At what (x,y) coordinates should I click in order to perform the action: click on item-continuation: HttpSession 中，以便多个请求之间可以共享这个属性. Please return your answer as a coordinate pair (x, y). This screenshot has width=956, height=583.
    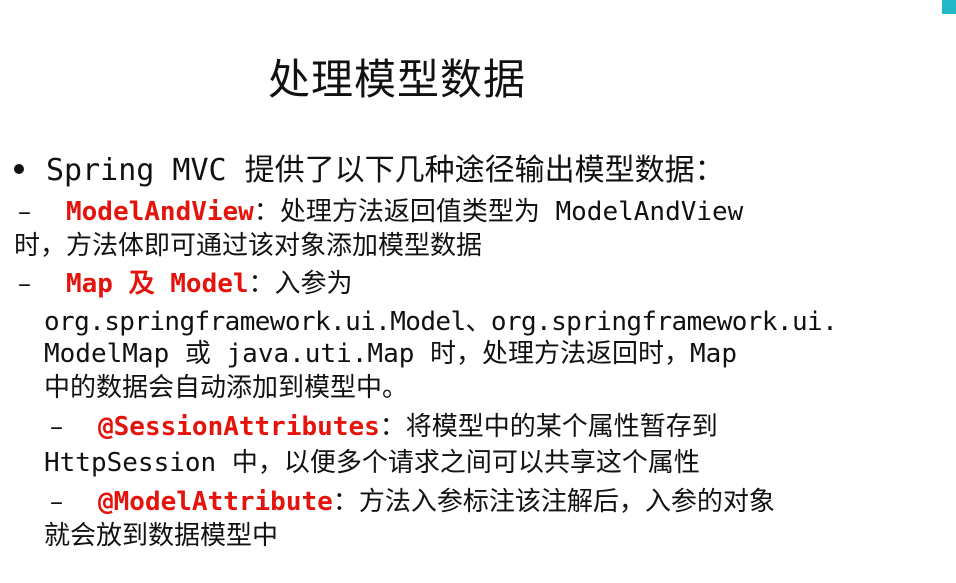
    Looking at the image, I should click on (372, 463).